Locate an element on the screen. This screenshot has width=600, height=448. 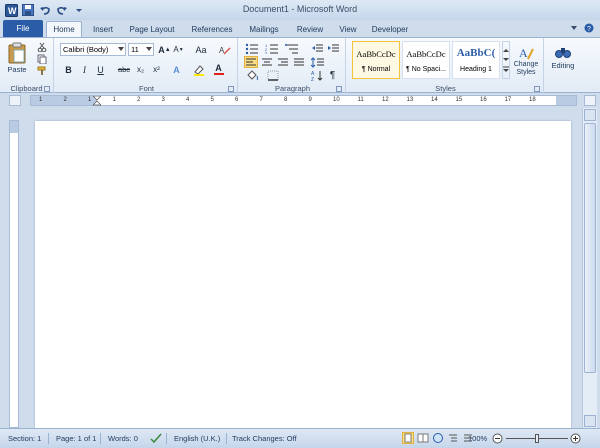
shading-button is located at coordinates (253, 75).